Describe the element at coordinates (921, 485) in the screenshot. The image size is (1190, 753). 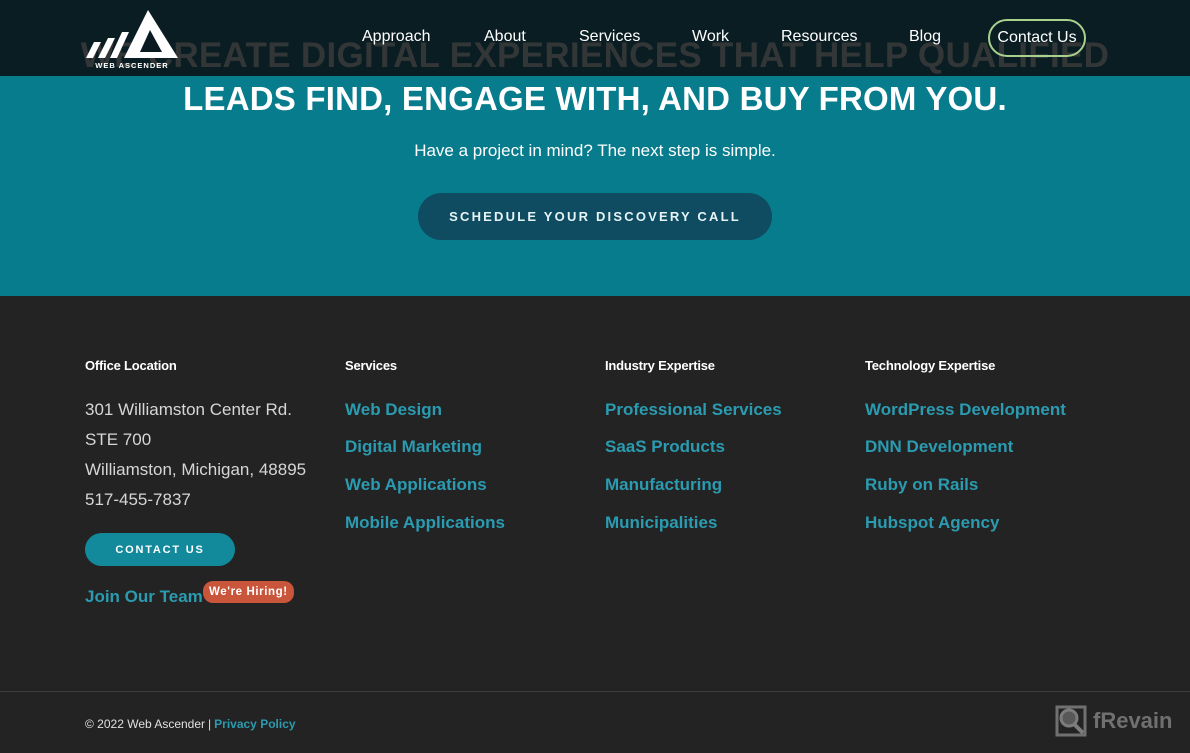
I see `link-ruby-on-rails: Ruby on Rails` at that location.